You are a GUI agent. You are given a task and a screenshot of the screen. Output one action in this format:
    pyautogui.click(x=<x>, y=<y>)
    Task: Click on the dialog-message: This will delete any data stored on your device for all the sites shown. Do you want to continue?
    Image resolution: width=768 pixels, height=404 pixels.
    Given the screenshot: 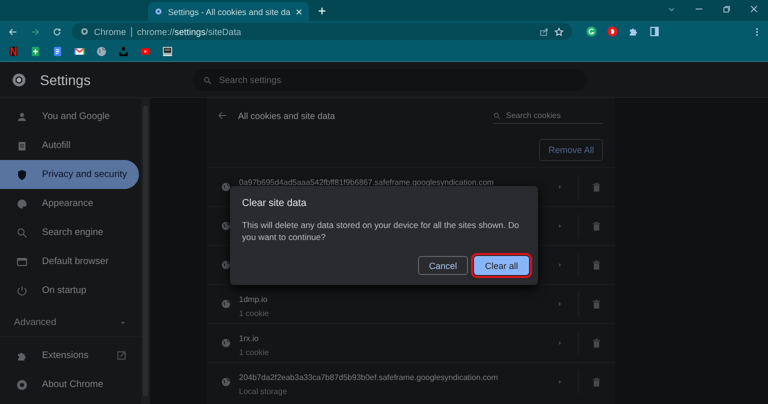 What is the action you would take?
    pyautogui.click(x=381, y=231)
    